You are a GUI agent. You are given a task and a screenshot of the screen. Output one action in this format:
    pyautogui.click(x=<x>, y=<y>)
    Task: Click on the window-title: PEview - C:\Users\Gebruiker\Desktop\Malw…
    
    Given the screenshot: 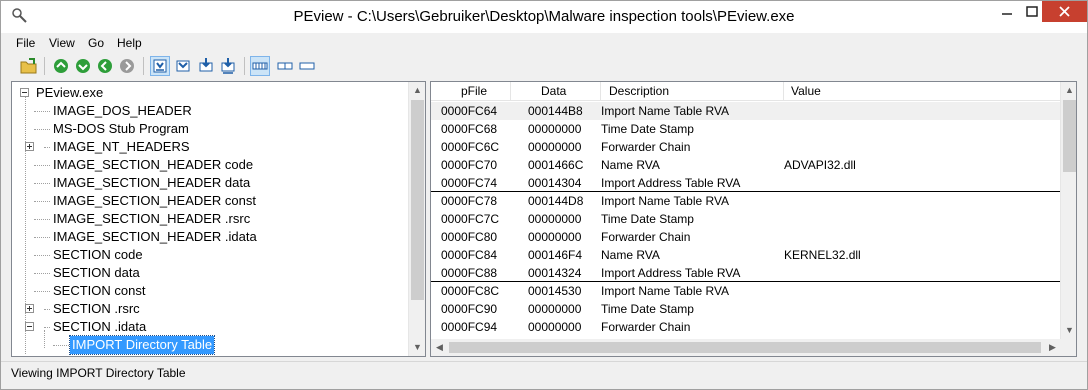 What is the action you would take?
    pyautogui.click(x=544, y=16)
    